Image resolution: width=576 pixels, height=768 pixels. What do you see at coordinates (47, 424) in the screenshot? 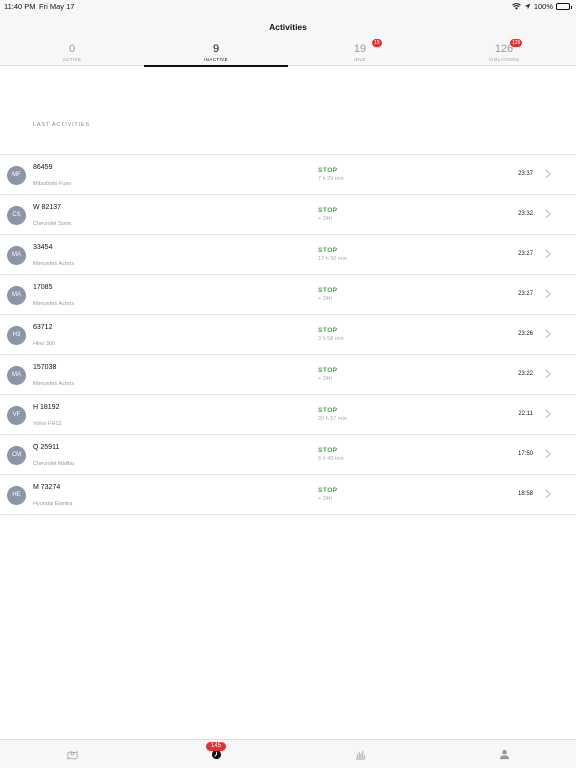
I see `vehicle-model: Volvo FH12` at bounding box center [47, 424].